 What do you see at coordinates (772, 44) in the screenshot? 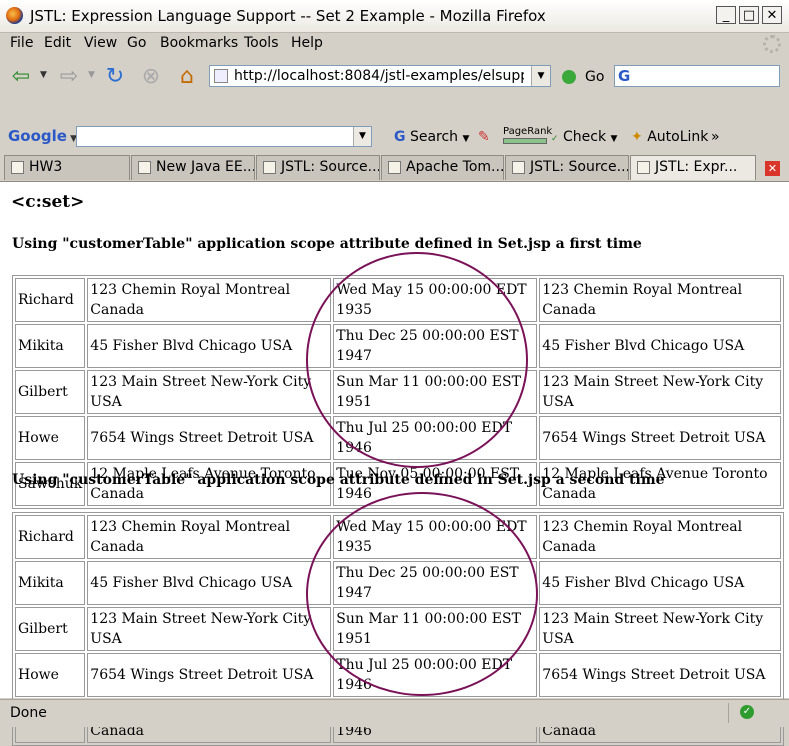
I see `throbber-icon` at bounding box center [772, 44].